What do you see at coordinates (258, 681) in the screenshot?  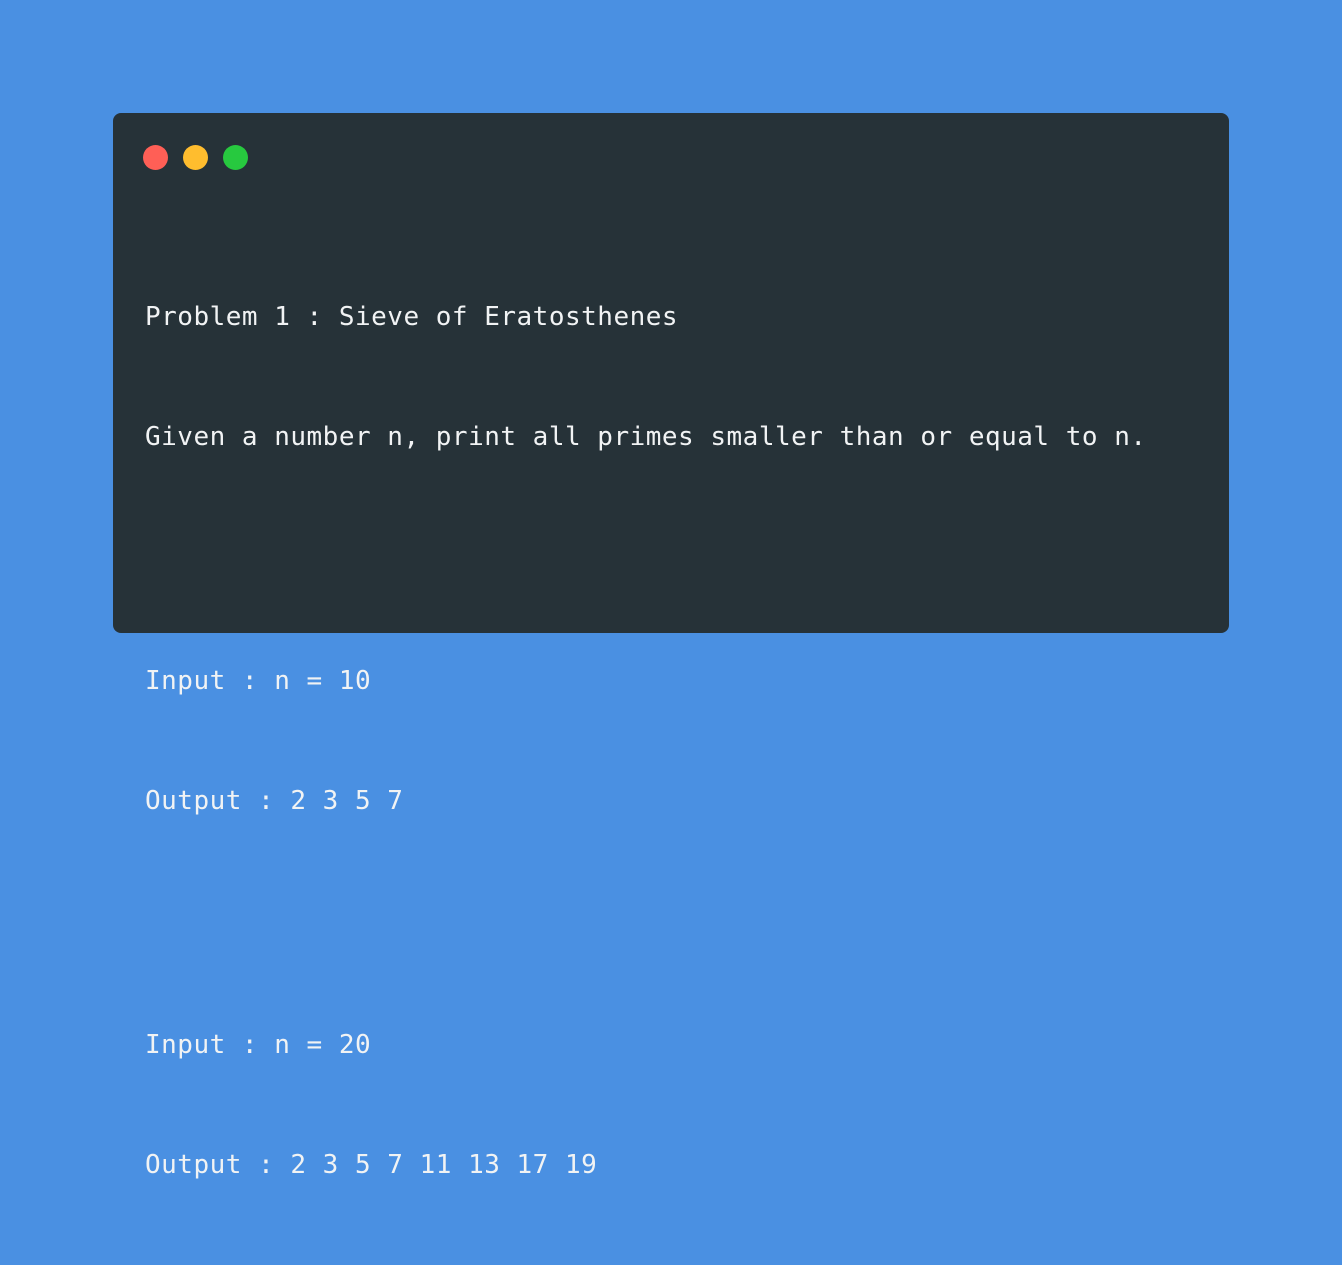 I see `code-line-input-1: Input : n = 10` at bounding box center [258, 681].